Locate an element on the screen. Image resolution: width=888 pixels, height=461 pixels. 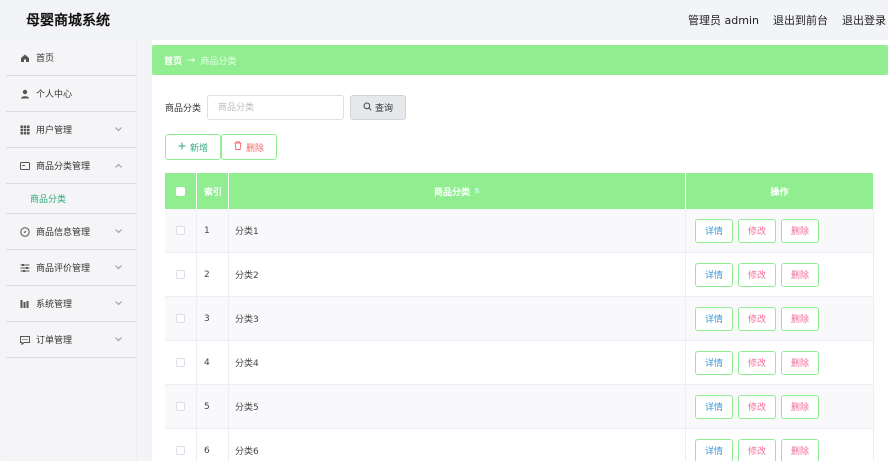
breadcrumb-home: 首页 is located at coordinates (173, 60).